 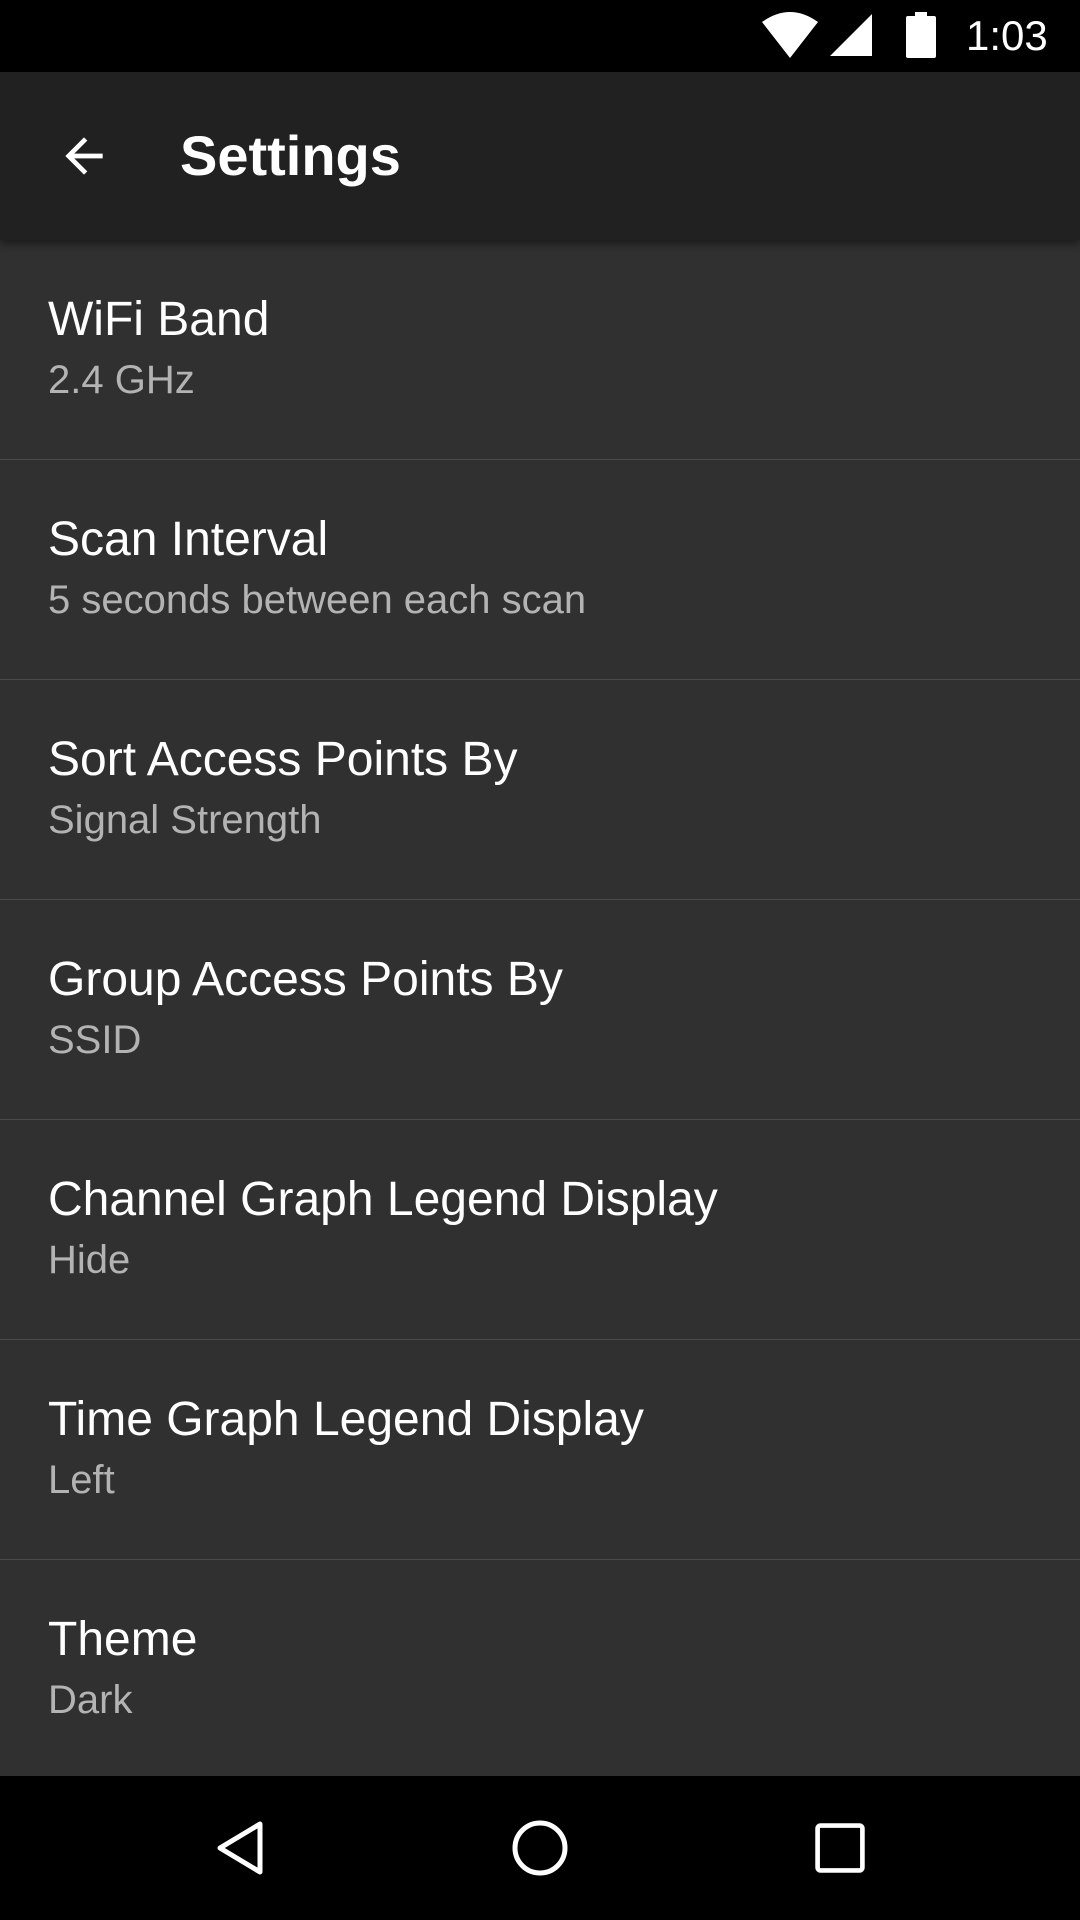 I want to click on setting-title: Channel Graph Legend Display, so click(x=383, y=1199).